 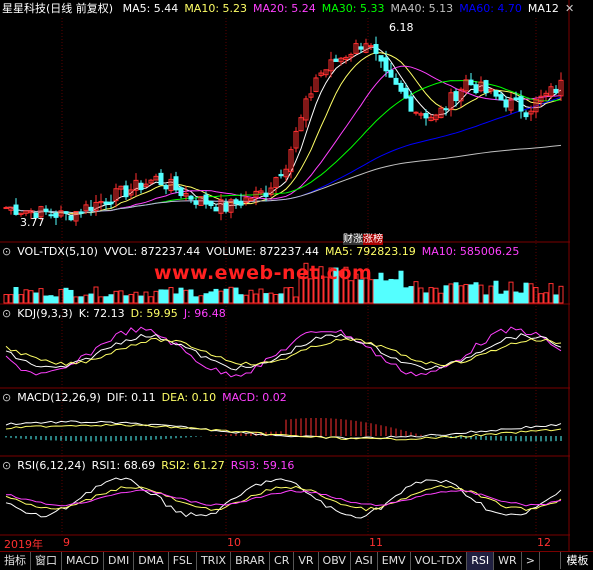 What do you see at coordinates (200, 397) in the screenshot?
I see `macd-legend: DIF: 0.11 DEA: 0.10 MACD: 0.02` at bounding box center [200, 397].